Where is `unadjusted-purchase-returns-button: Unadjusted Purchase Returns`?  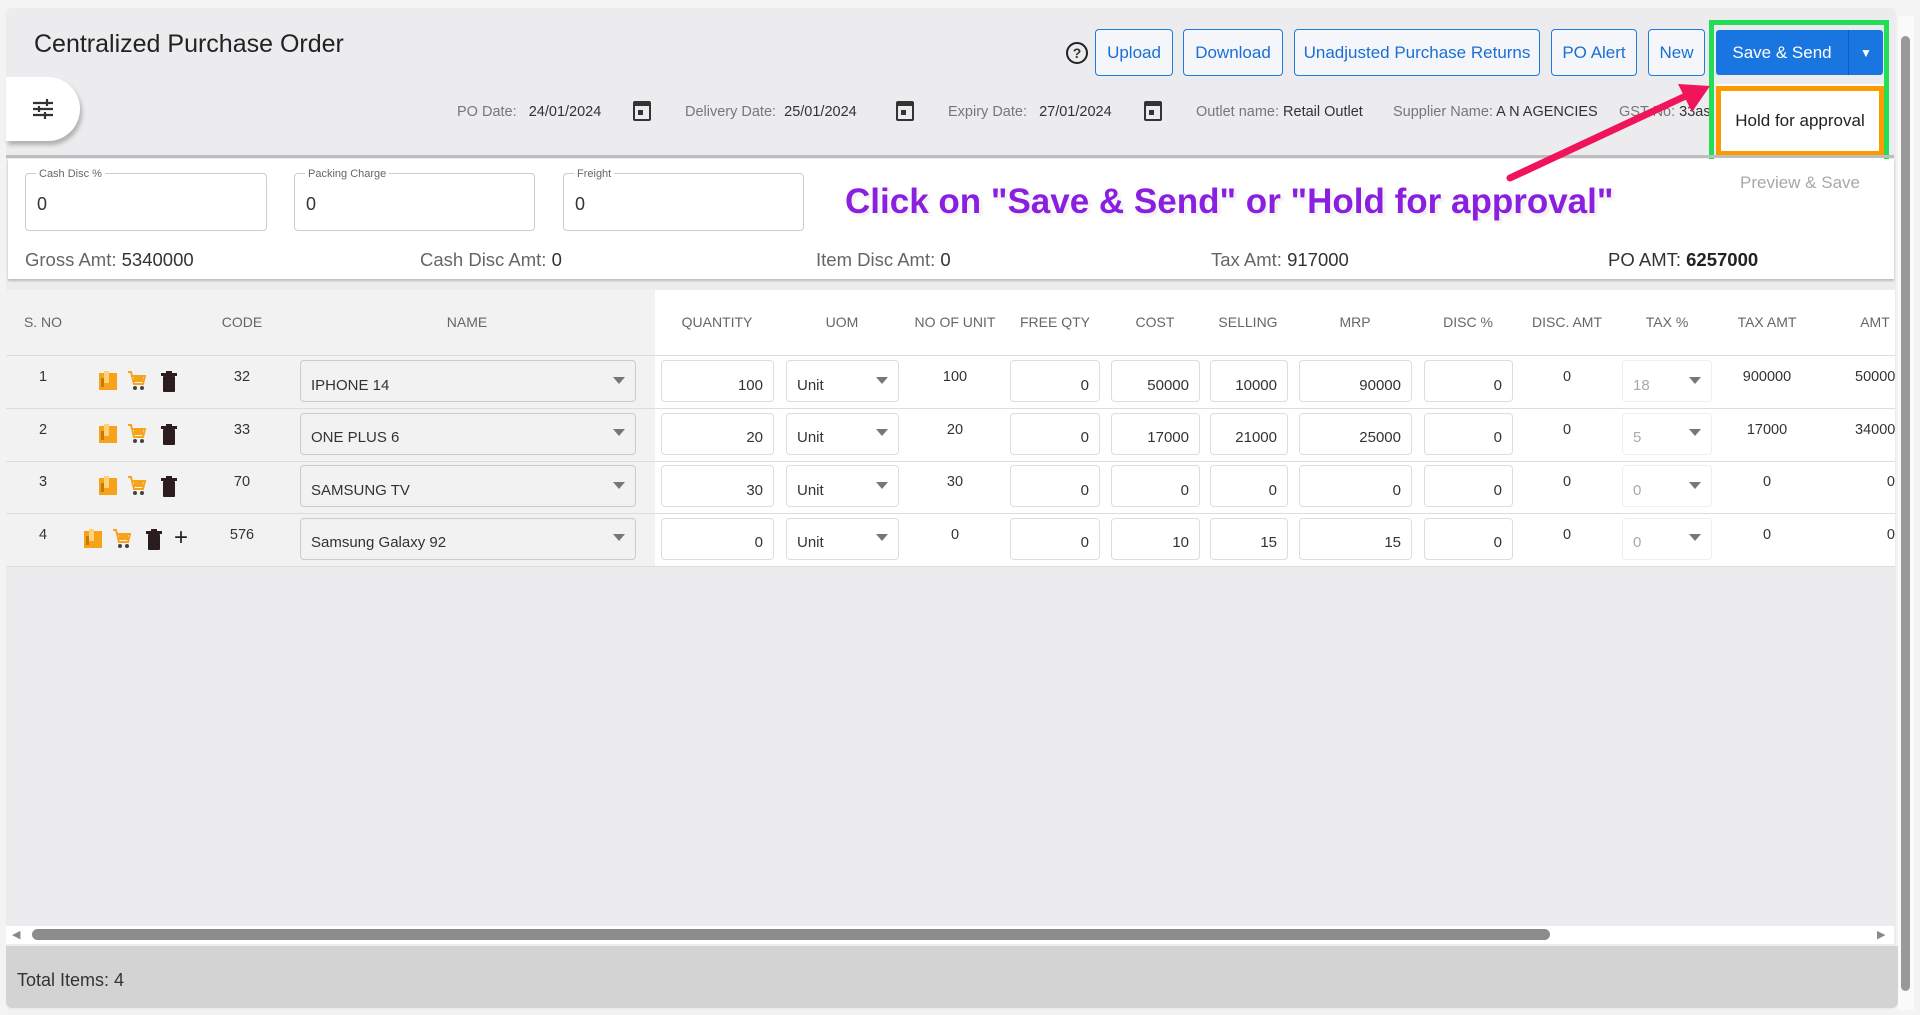 unadjusted-purchase-returns-button: Unadjusted Purchase Returns is located at coordinates (1417, 52).